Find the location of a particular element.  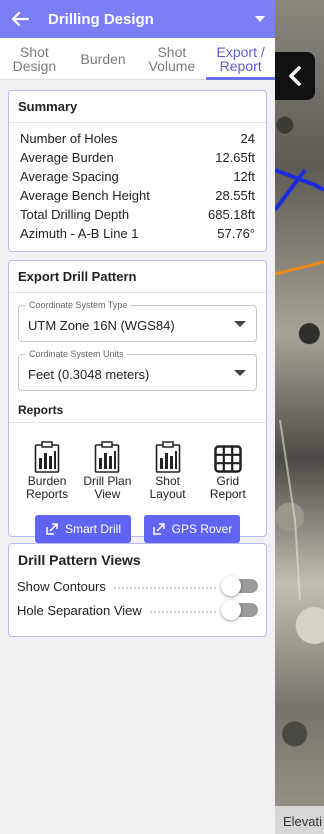

chevron-left-icon is located at coordinates (295, 76).